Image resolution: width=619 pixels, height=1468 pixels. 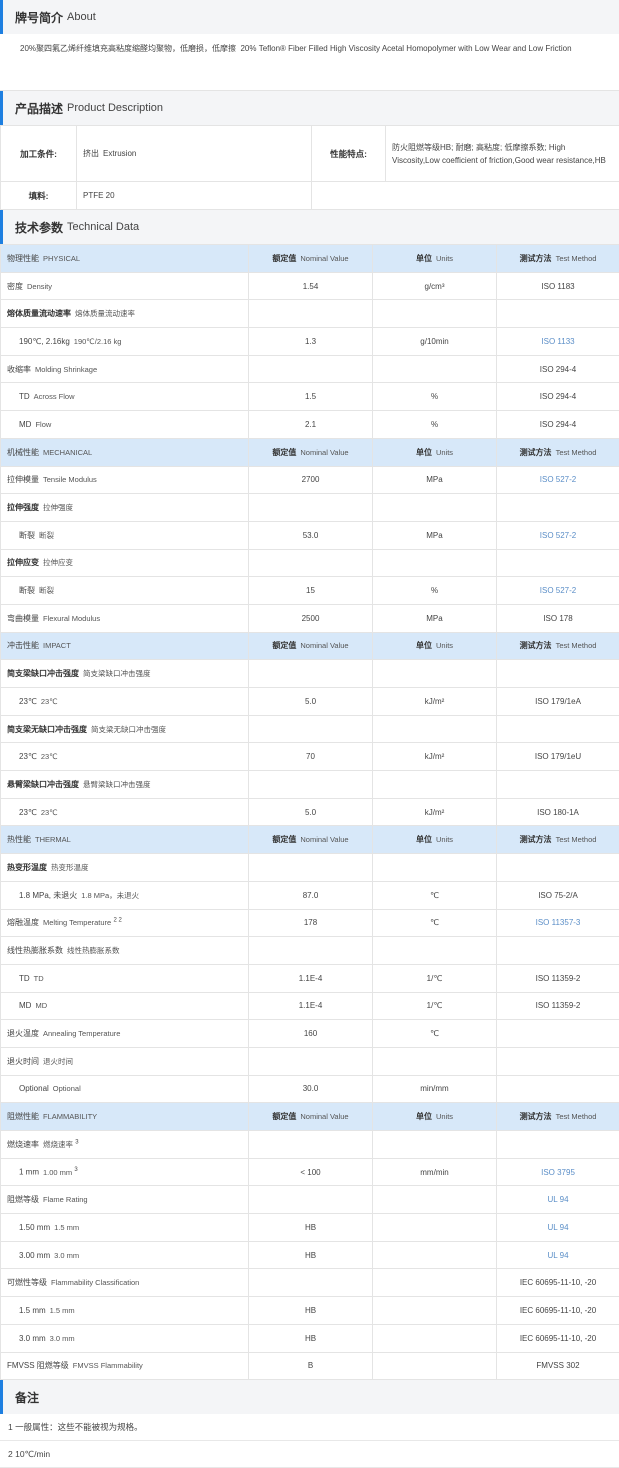 What do you see at coordinates (435, 591) in the screenshot?
I see `property-unit: %` at bounding box center [435, 591].